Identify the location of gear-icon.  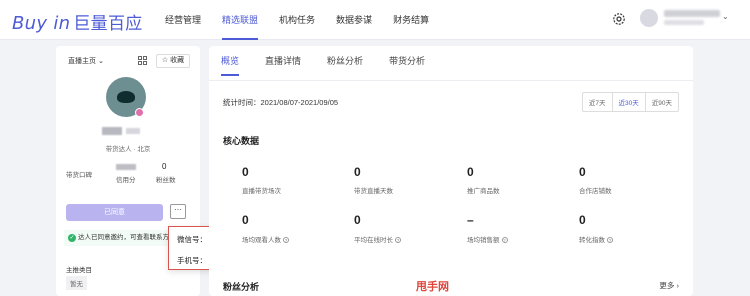
(619, 19).